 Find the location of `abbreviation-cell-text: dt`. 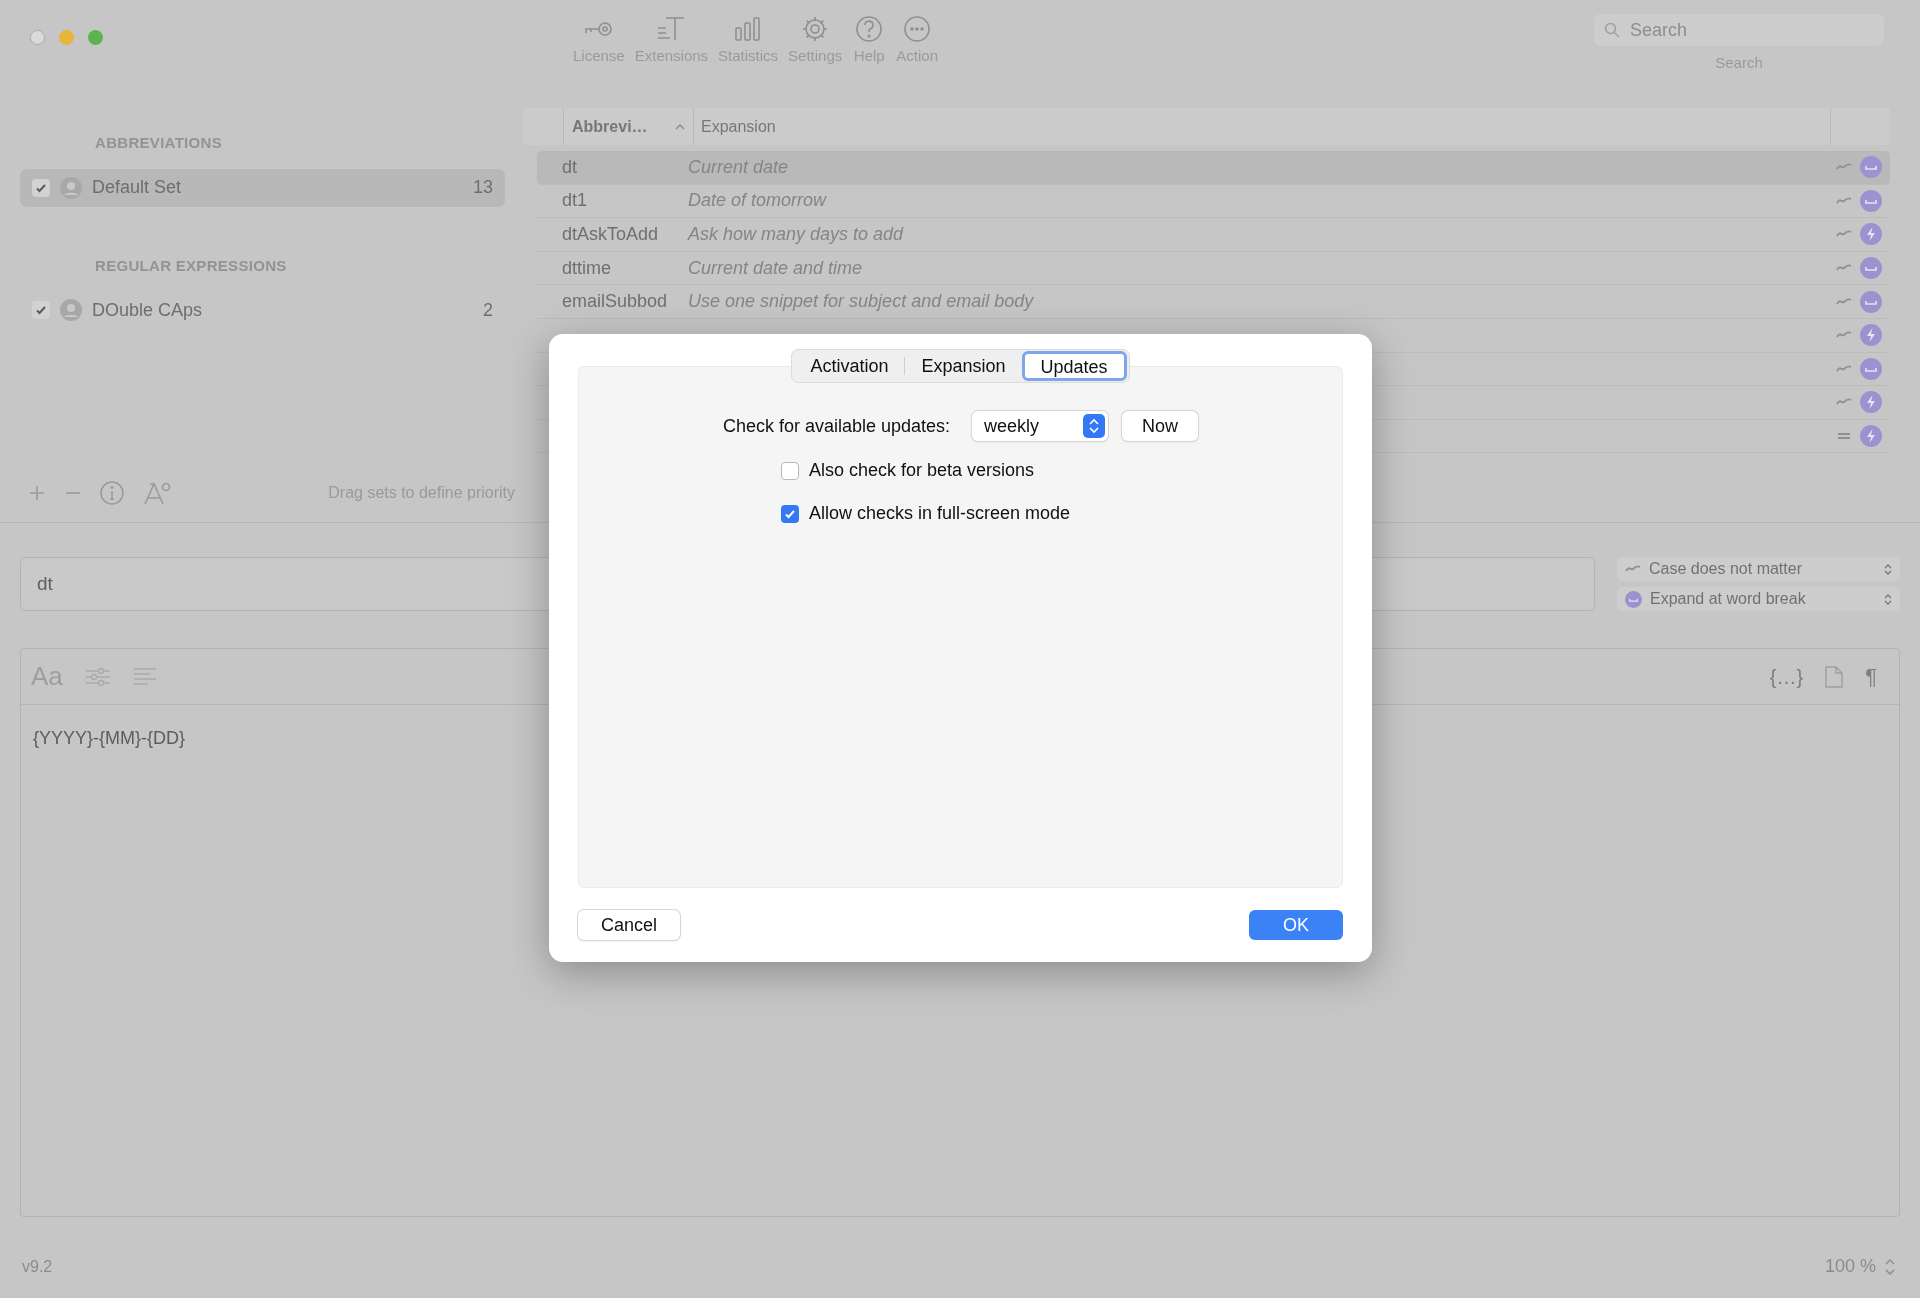

abbreviation-cell-text: dt is located at coordinates (569, 167).